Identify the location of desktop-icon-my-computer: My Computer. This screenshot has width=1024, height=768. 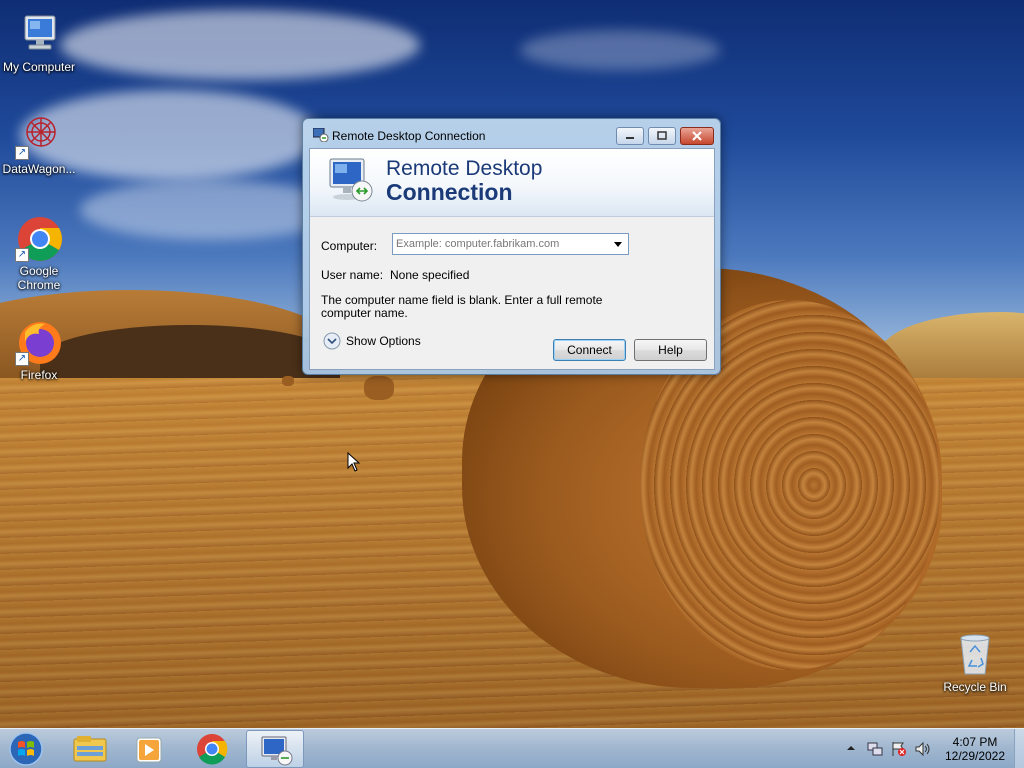
(39, 42).